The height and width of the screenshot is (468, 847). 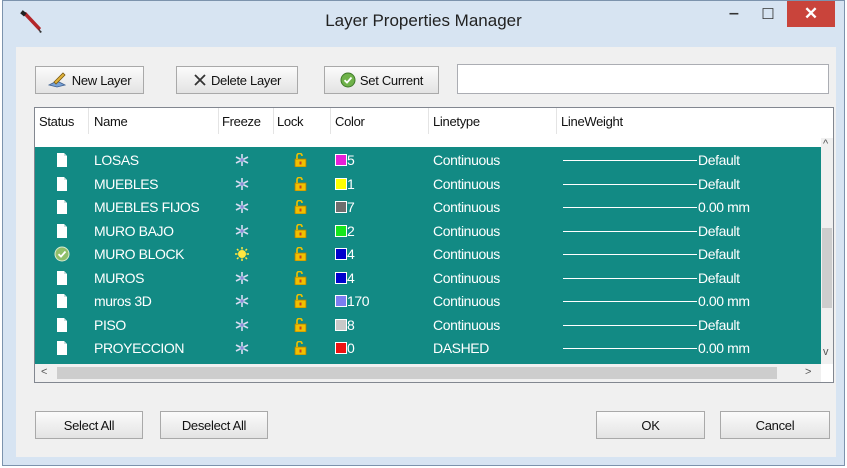 I want to click on select-all-button: Select All, so click(x=89, y=425).